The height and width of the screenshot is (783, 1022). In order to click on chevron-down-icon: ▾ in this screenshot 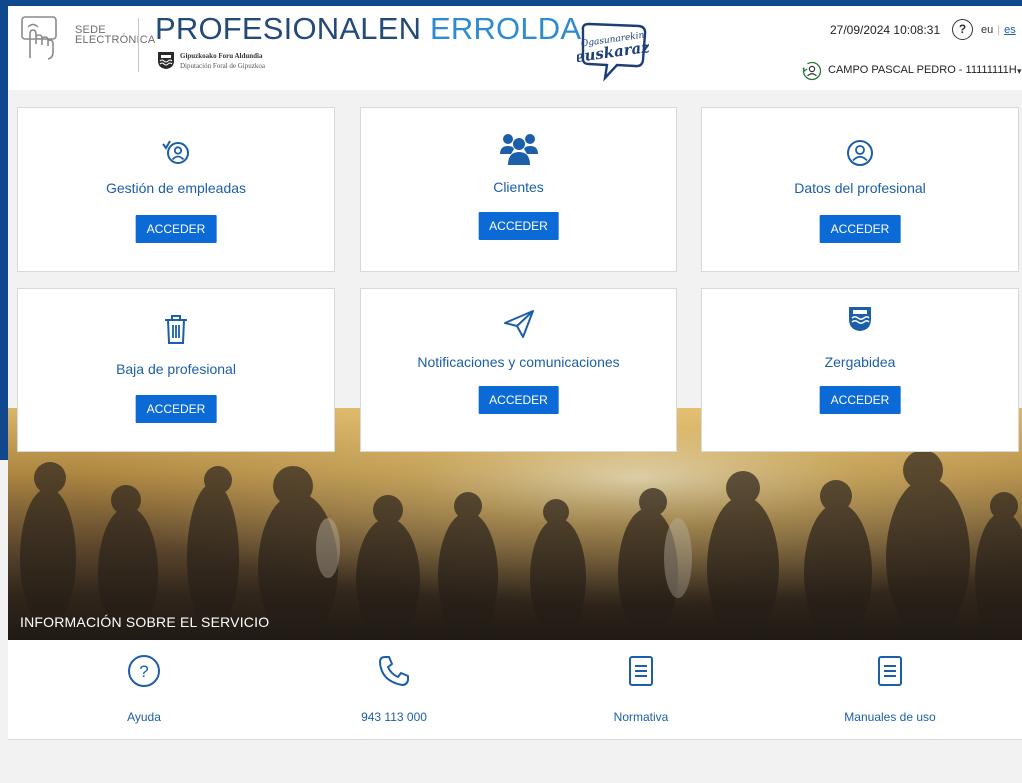, I will do `click(1019, 71)`.